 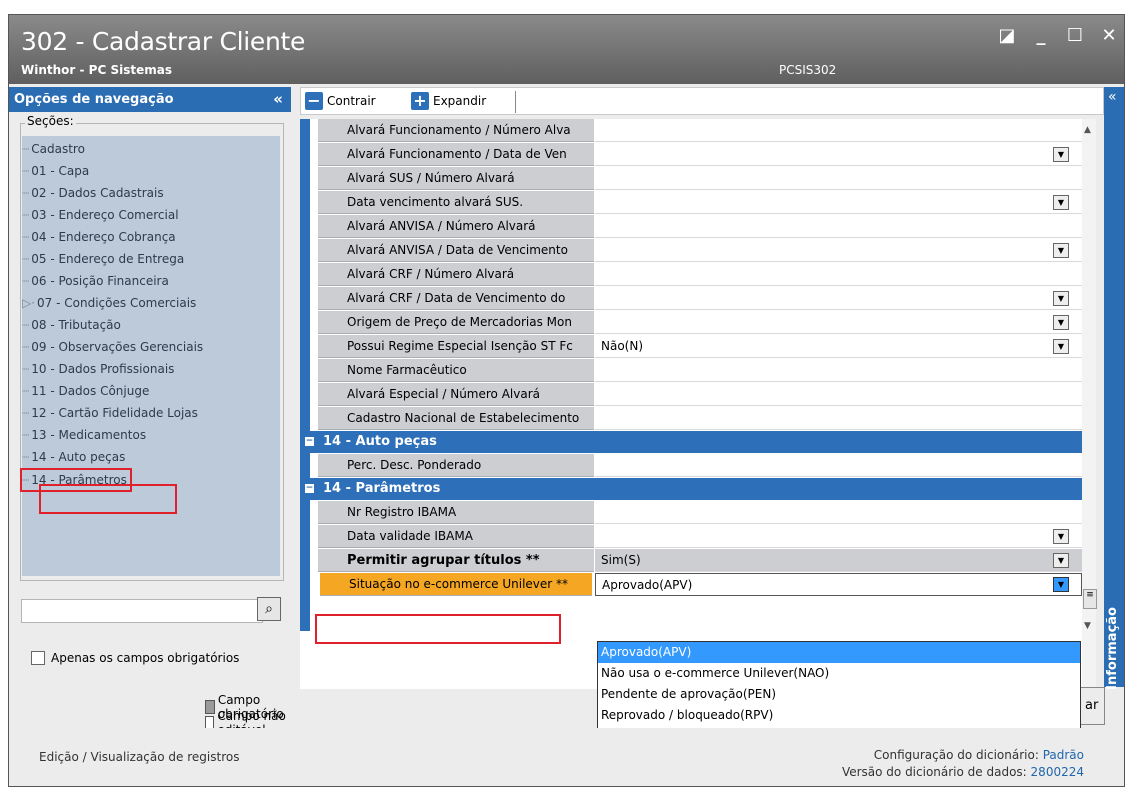 I want to click on grid-row: Alvará Especial / Número Alvará, so click(x=691, y=395).